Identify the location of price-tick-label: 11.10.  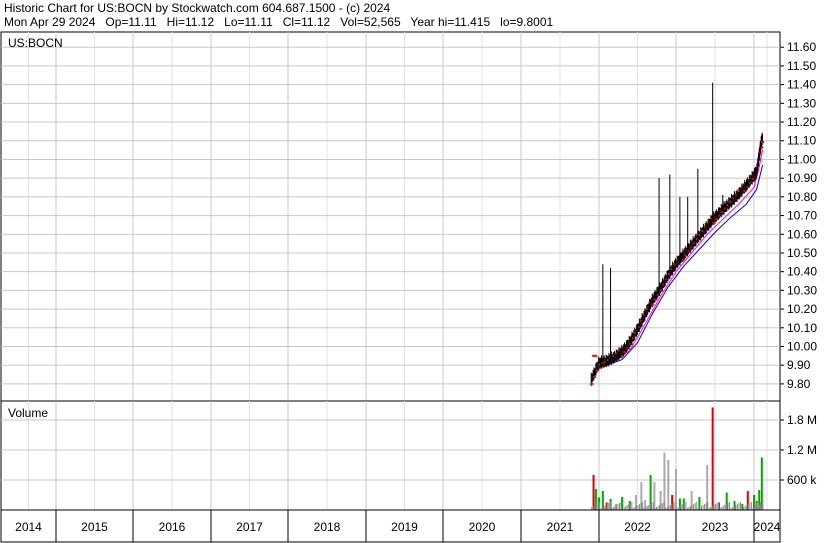
(801, 141).